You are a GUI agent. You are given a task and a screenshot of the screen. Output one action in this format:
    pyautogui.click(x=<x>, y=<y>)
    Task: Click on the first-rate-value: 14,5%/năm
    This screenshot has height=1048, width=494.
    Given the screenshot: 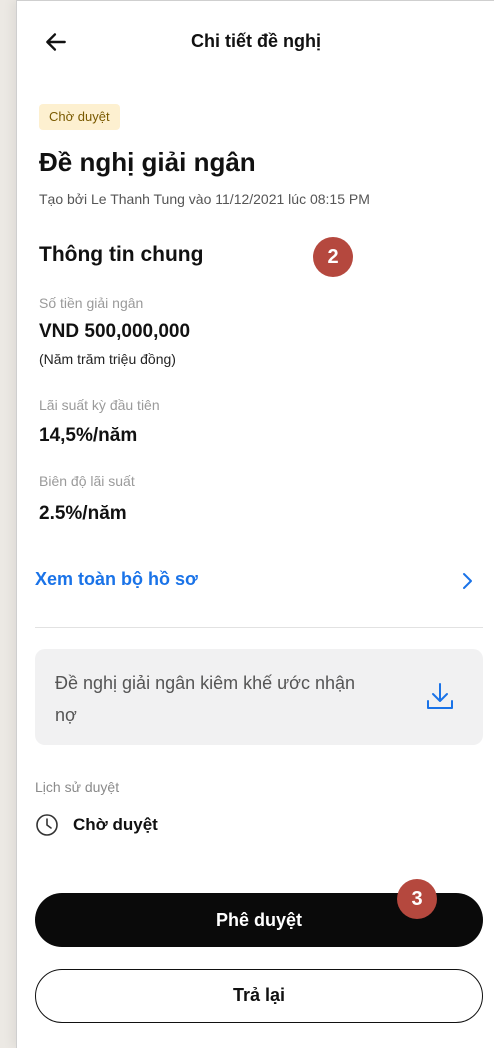 What is the action you would take?
    pyautogui.click(x=88, y=435)
    